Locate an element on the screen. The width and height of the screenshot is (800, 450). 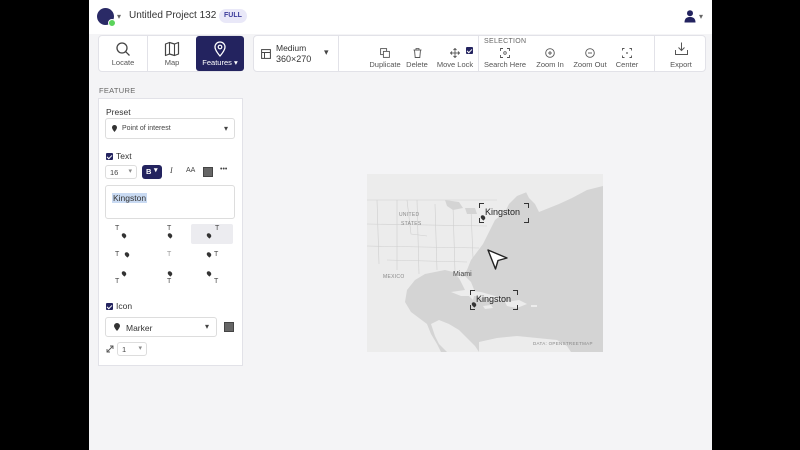
trash-icon is located at coordinates (417, 53).